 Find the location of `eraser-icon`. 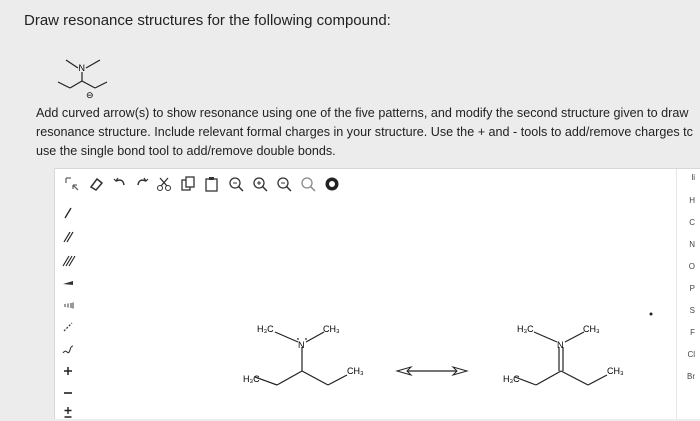

eraser-icon is located at coordinates (96, 184).